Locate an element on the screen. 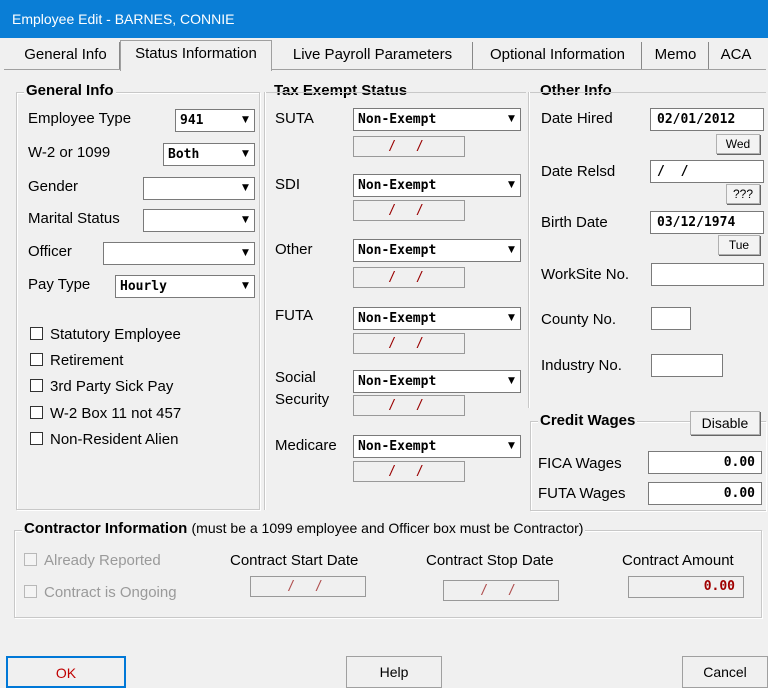  w2-box11-label: W-2 Box 11 not 457 is located at coordinates (116, 413).